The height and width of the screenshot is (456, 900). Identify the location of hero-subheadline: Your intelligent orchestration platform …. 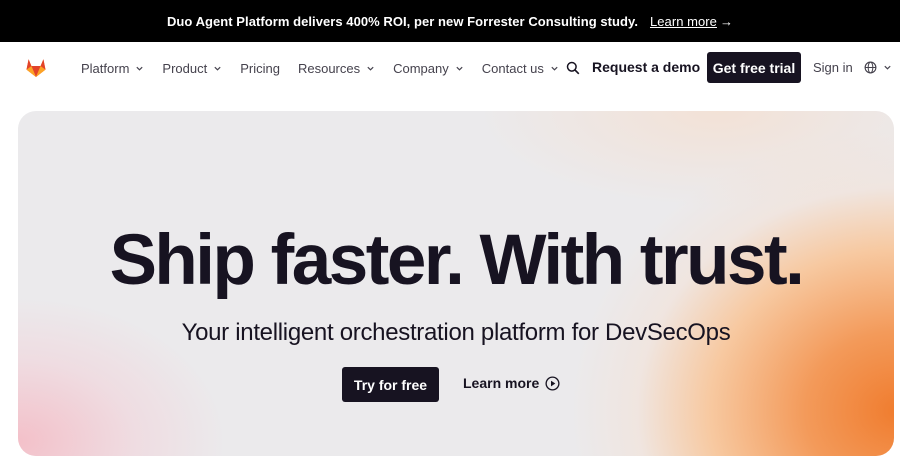
(456, 332).